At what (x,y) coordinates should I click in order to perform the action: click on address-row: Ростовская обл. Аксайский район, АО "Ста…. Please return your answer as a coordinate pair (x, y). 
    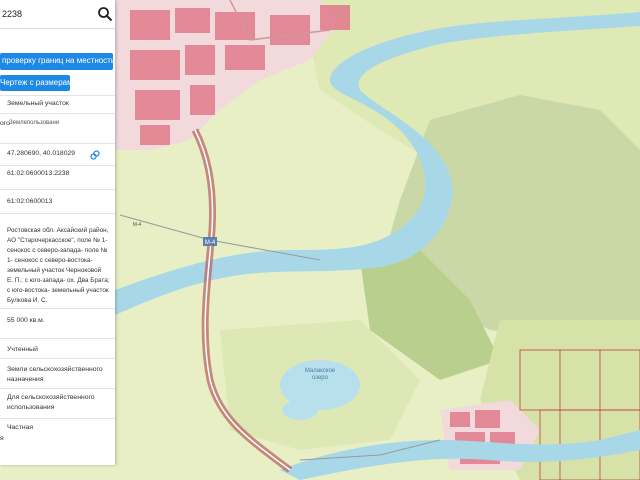
    Looking at the image, I should click on (57, 260).